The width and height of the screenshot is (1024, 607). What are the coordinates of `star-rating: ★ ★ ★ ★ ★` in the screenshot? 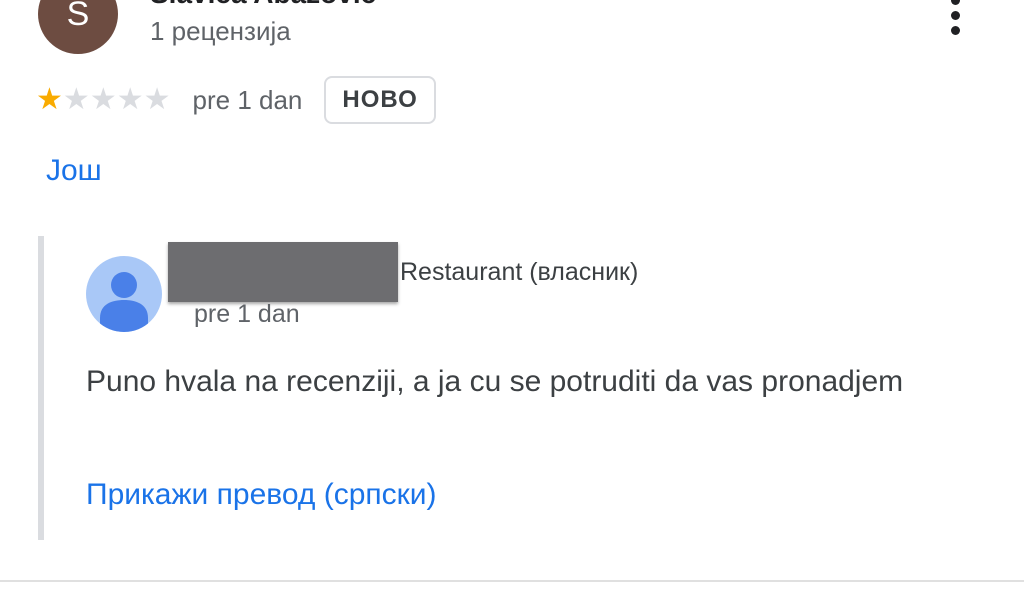 It's located at (103, 100).